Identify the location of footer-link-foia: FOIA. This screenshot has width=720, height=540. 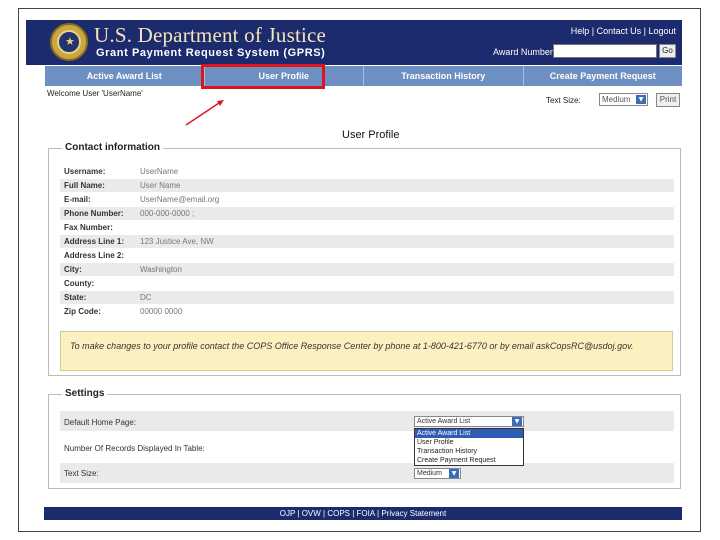
(366, 513).